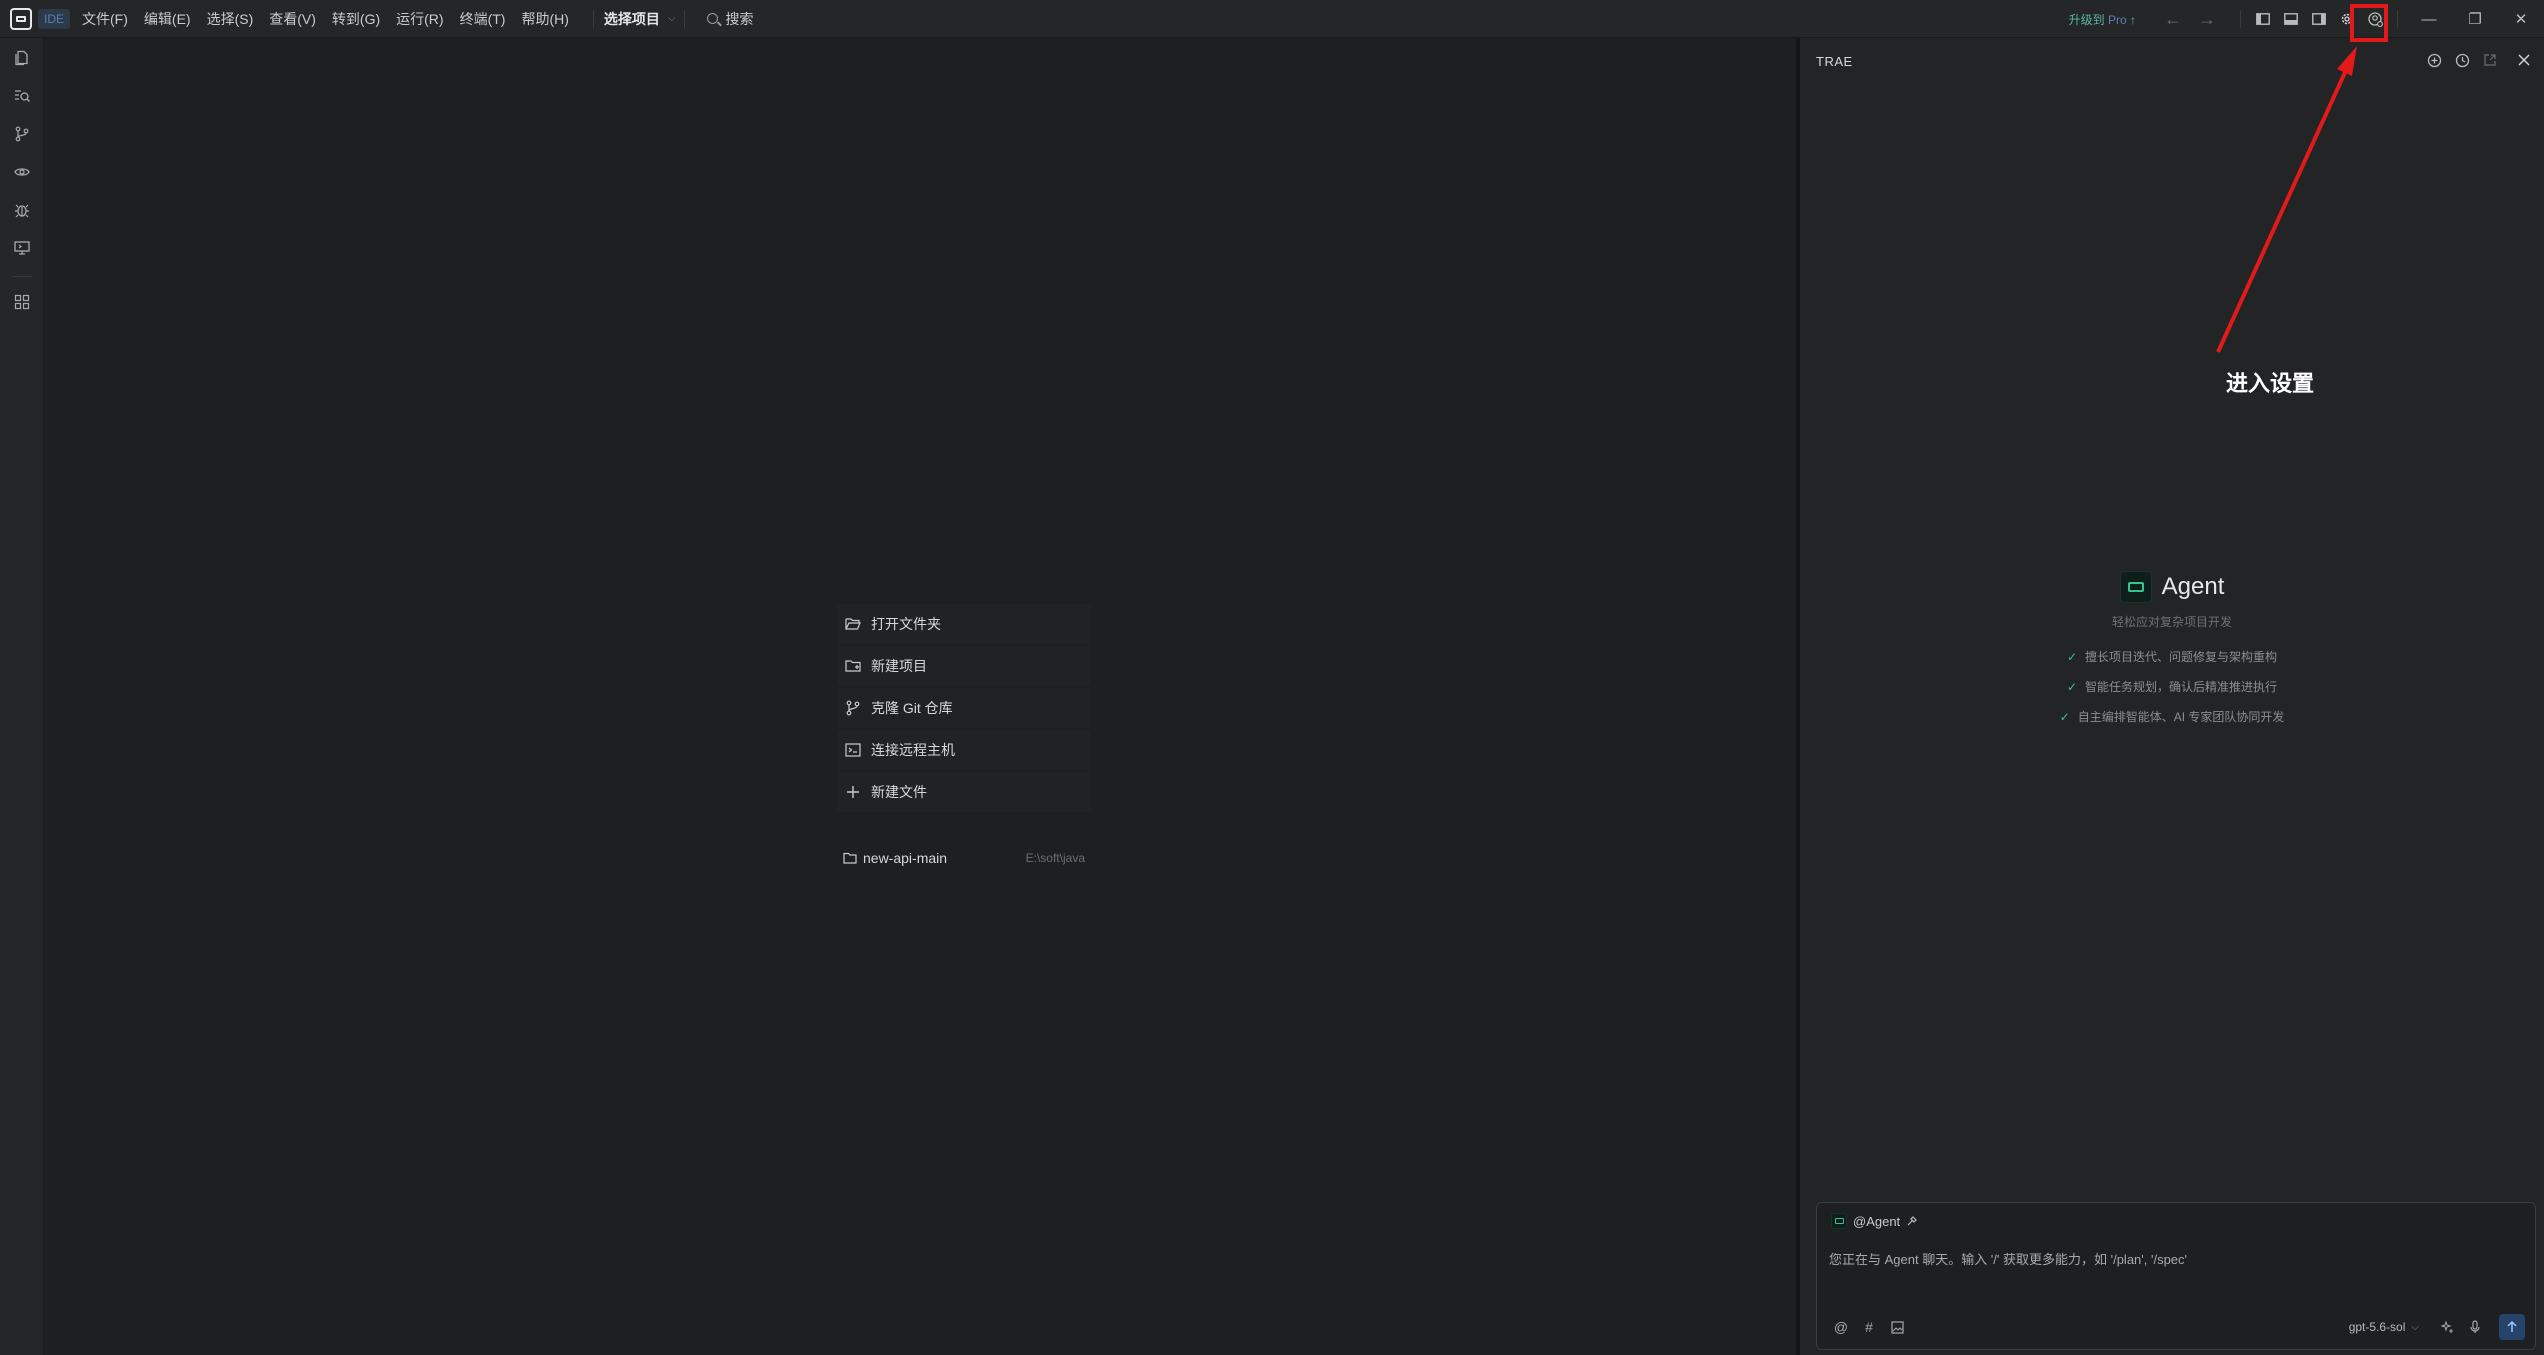  What do you see at coordinates (964, 792) in the screenshot?
I see `new-file-button: 新建文件` at bounding box center [964, 792].